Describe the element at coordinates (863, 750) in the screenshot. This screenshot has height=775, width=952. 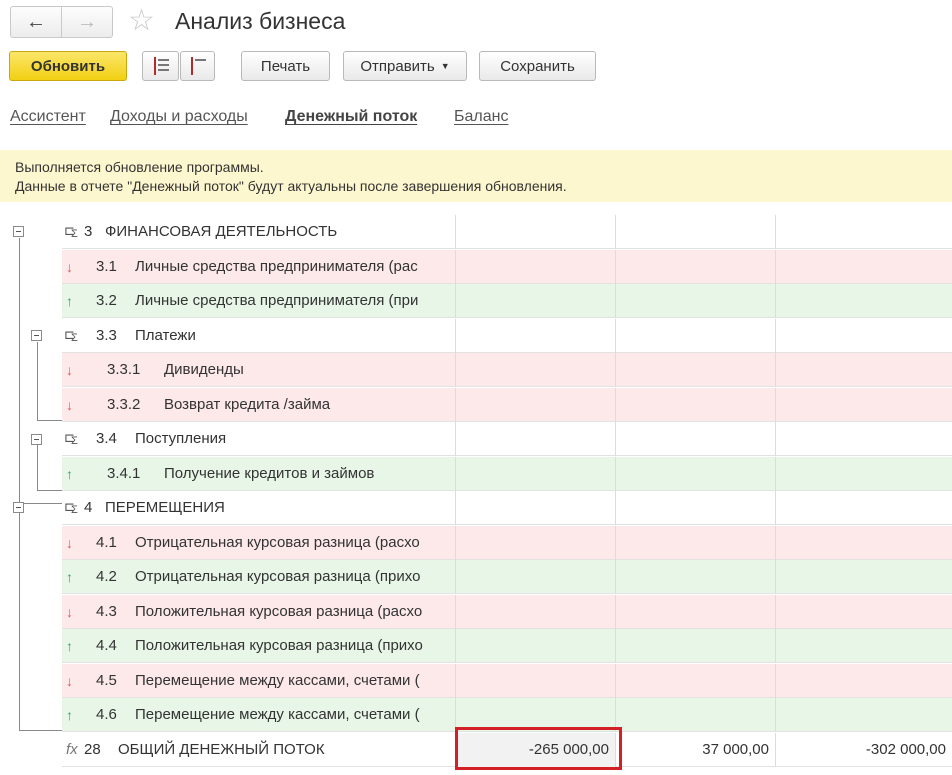
I see `total-cell-3: -302 000,00` at that location.